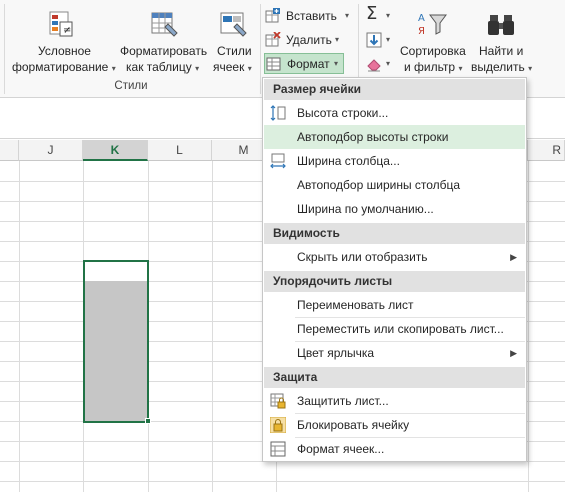 The height and width of the screenshot is (492, 565). What do you see at coordinates (382, 14) in the screenshot?
I see `autosum-button: Σ ▾` at bounding box center [382, 14].